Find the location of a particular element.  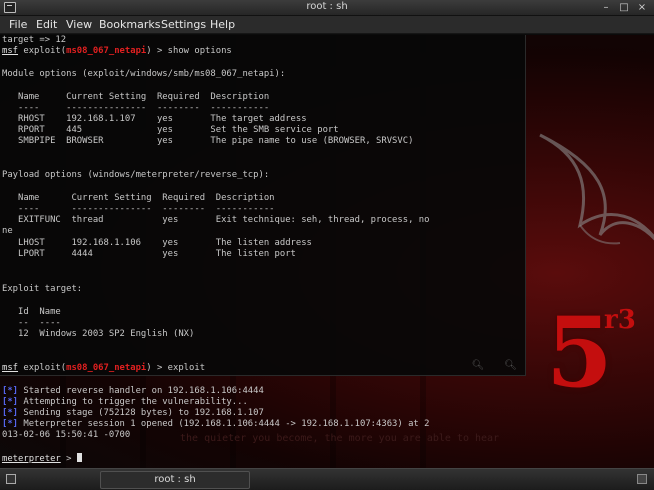

table-row: LPORT 4444 yes The listen port is located at coordinates (149, 254).